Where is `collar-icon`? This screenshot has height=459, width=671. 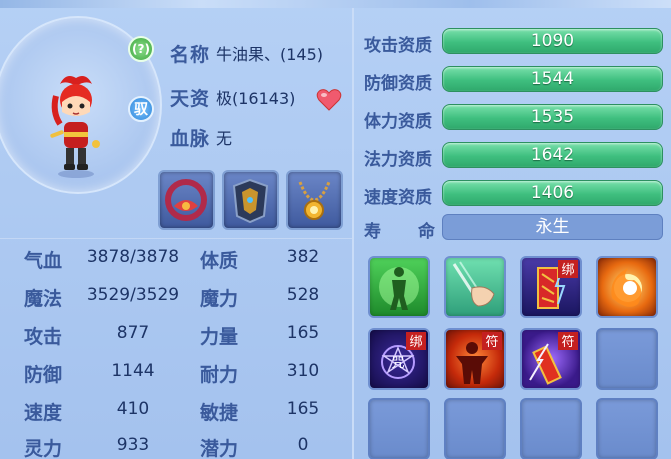 collar-icon is located at coordinates (186, 200).